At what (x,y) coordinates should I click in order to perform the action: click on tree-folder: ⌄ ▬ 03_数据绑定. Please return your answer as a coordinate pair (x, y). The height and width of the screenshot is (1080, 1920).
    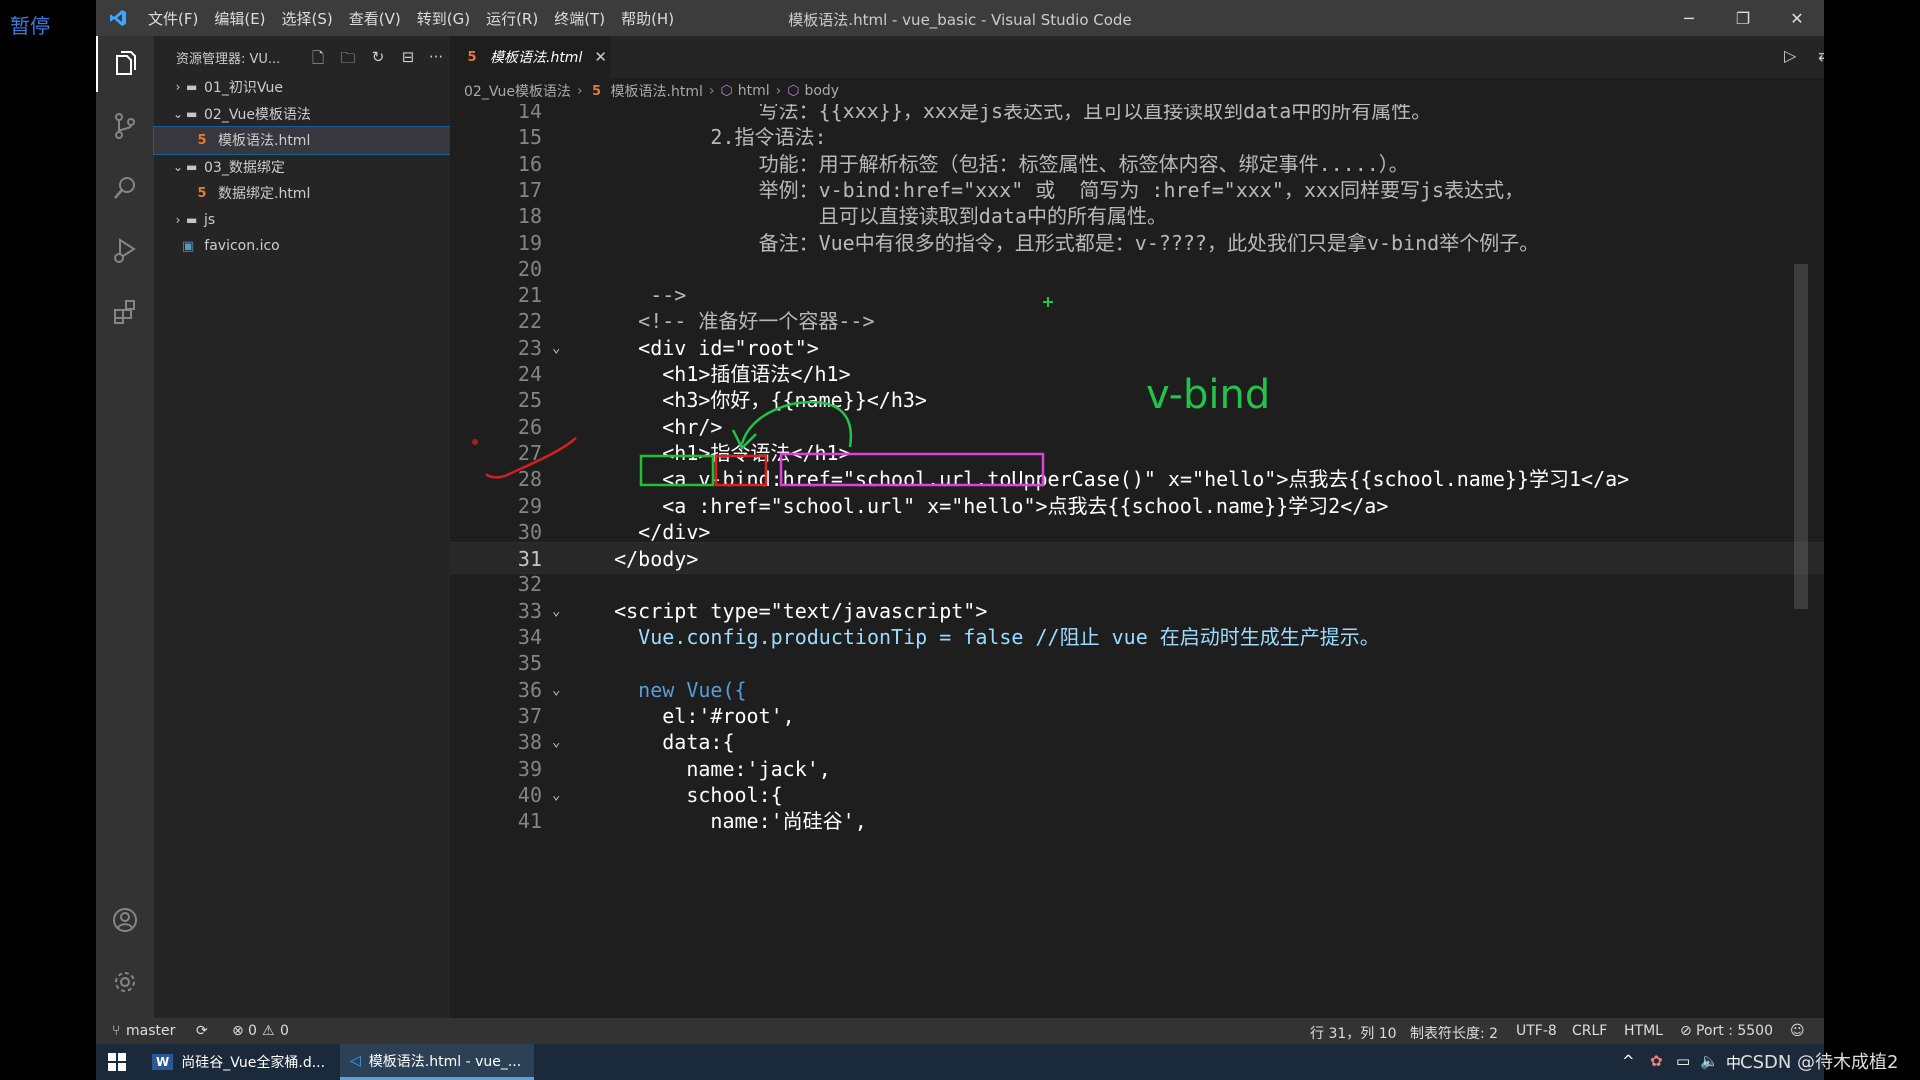
    Looking at the image, I should click on (302, 167).